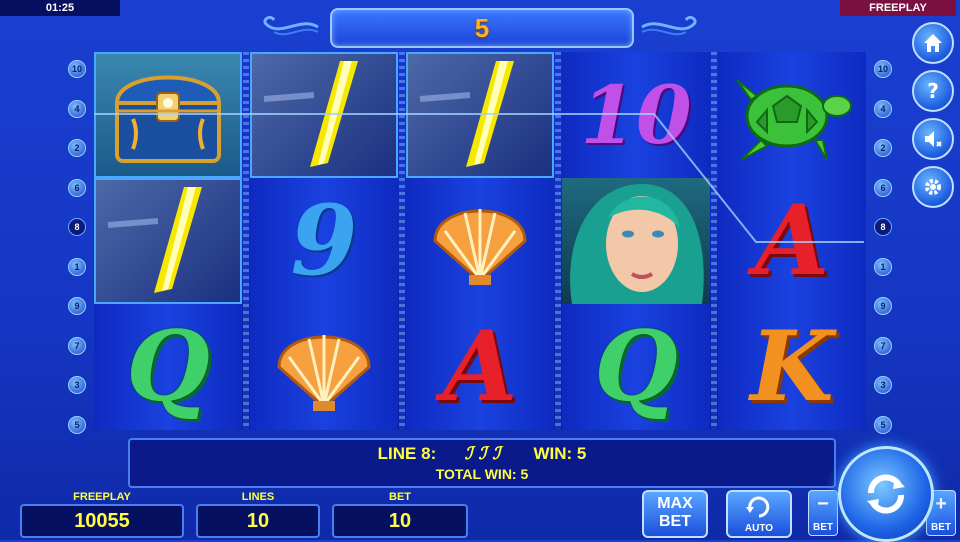  I want to click on max-bet-line1: MAX, so click(675, 503).